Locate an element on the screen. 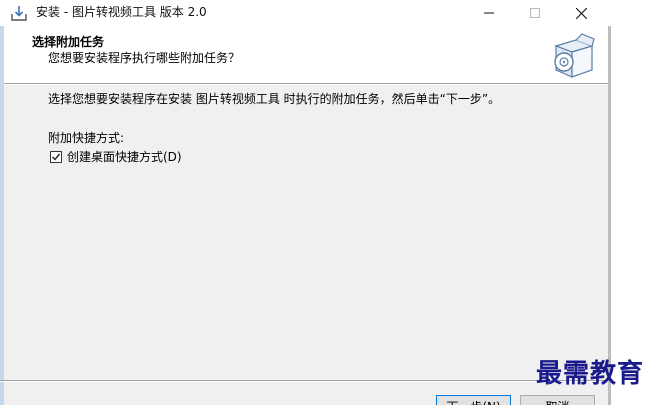 The width and height of the screenshot is (657, 405). close-button is located at coordinates (581, 13).